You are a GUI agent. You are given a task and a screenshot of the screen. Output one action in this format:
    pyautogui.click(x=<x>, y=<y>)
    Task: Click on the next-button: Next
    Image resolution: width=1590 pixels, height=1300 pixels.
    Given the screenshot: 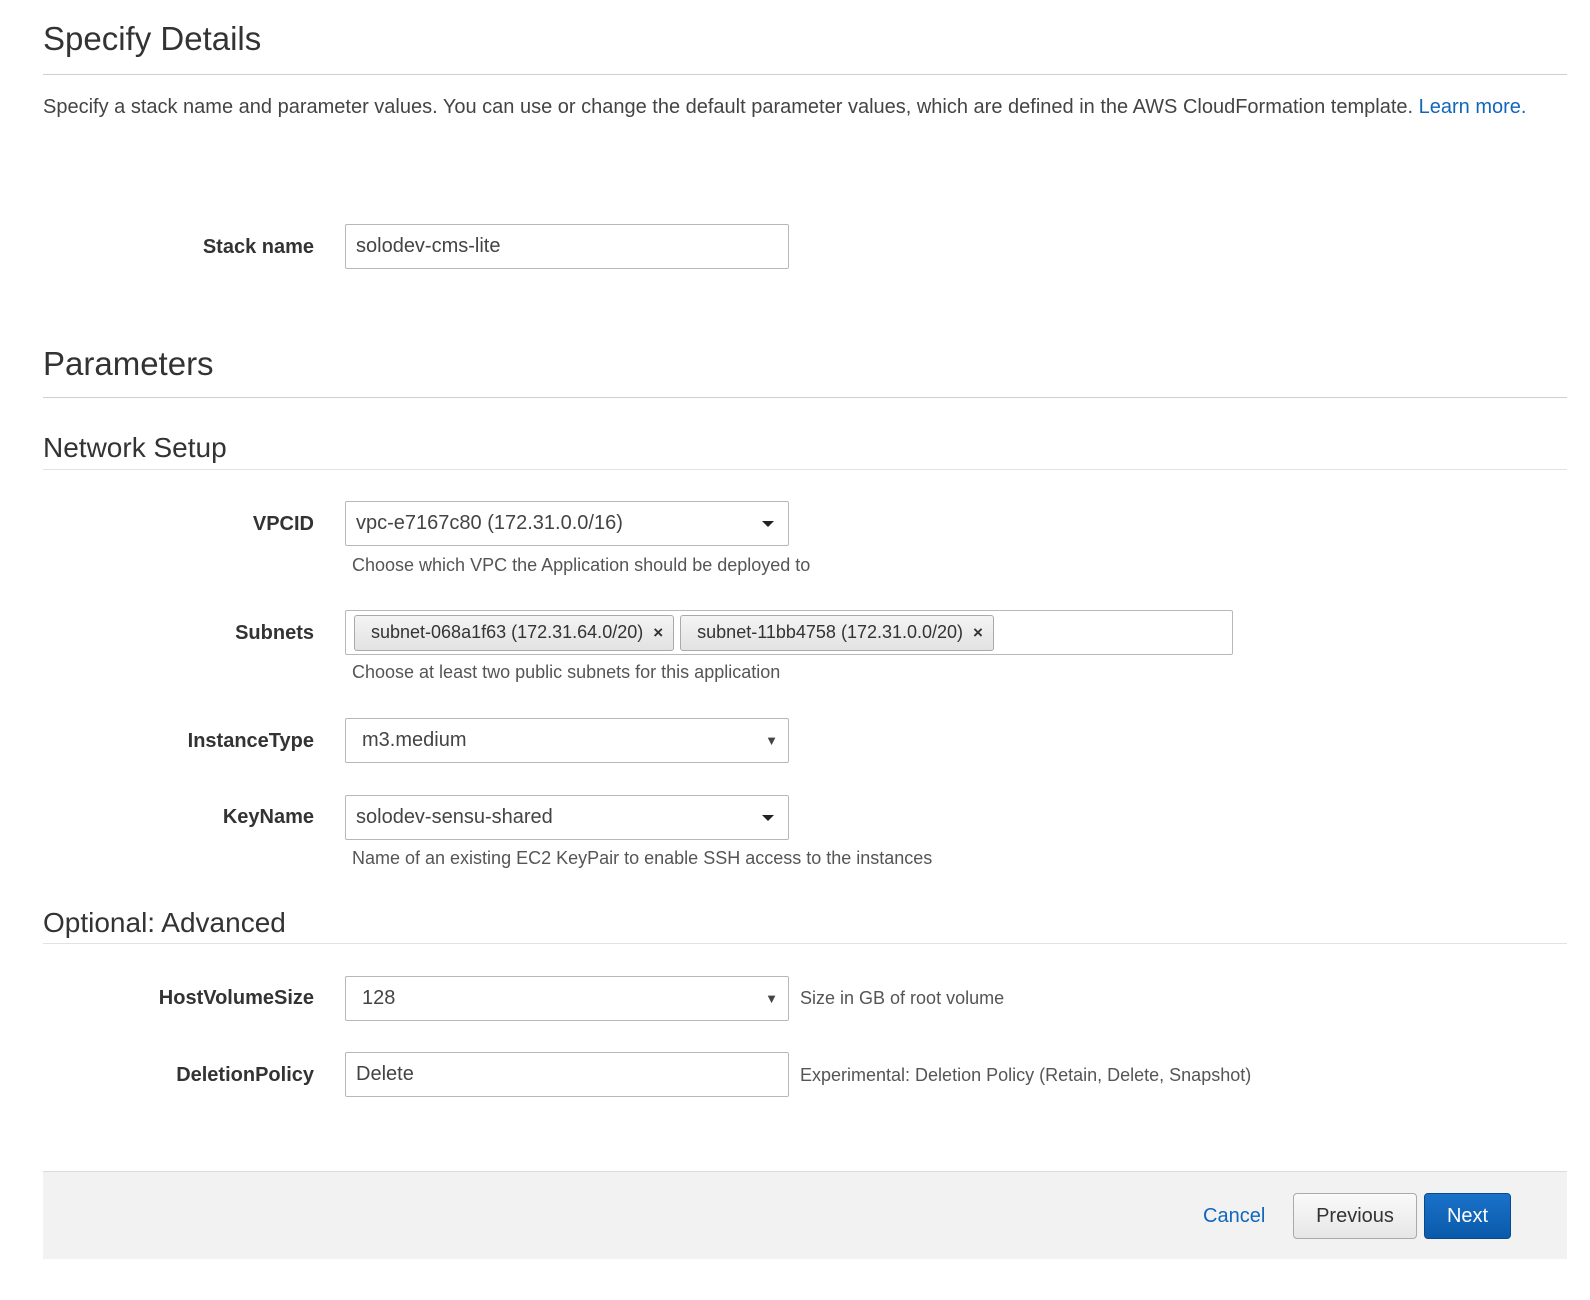 What is the action you would take?
    pyautogui.click(x=1467, y=1216)
    